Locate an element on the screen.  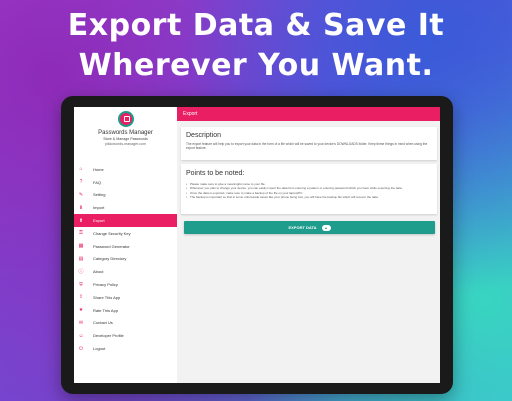
profile-icon: ☺ is located at coordinates (81, 335).